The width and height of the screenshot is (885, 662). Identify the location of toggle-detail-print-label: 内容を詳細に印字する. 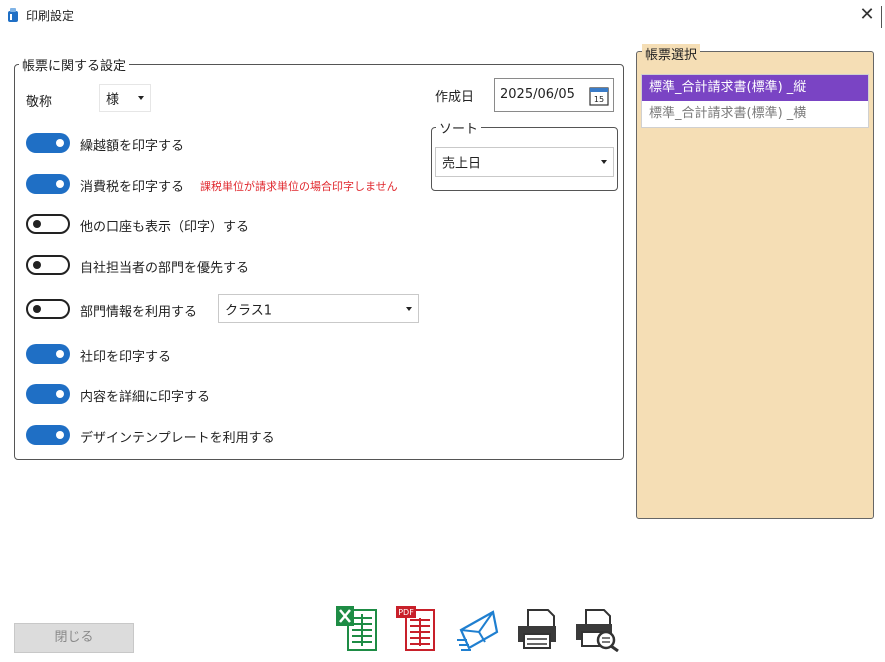
(145, 397).